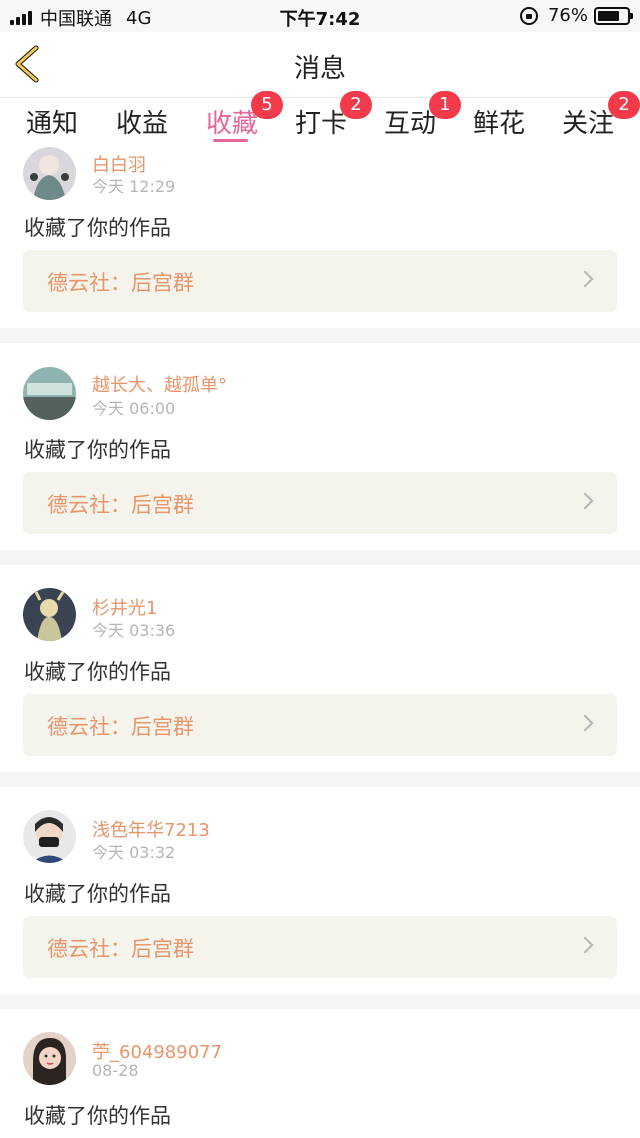 Image resolution: width=640 pixels, height=1138 pixels. Describe the element at coordinates (528, 15) in the screenshot. I see `rotation-lock-icon` at that location.